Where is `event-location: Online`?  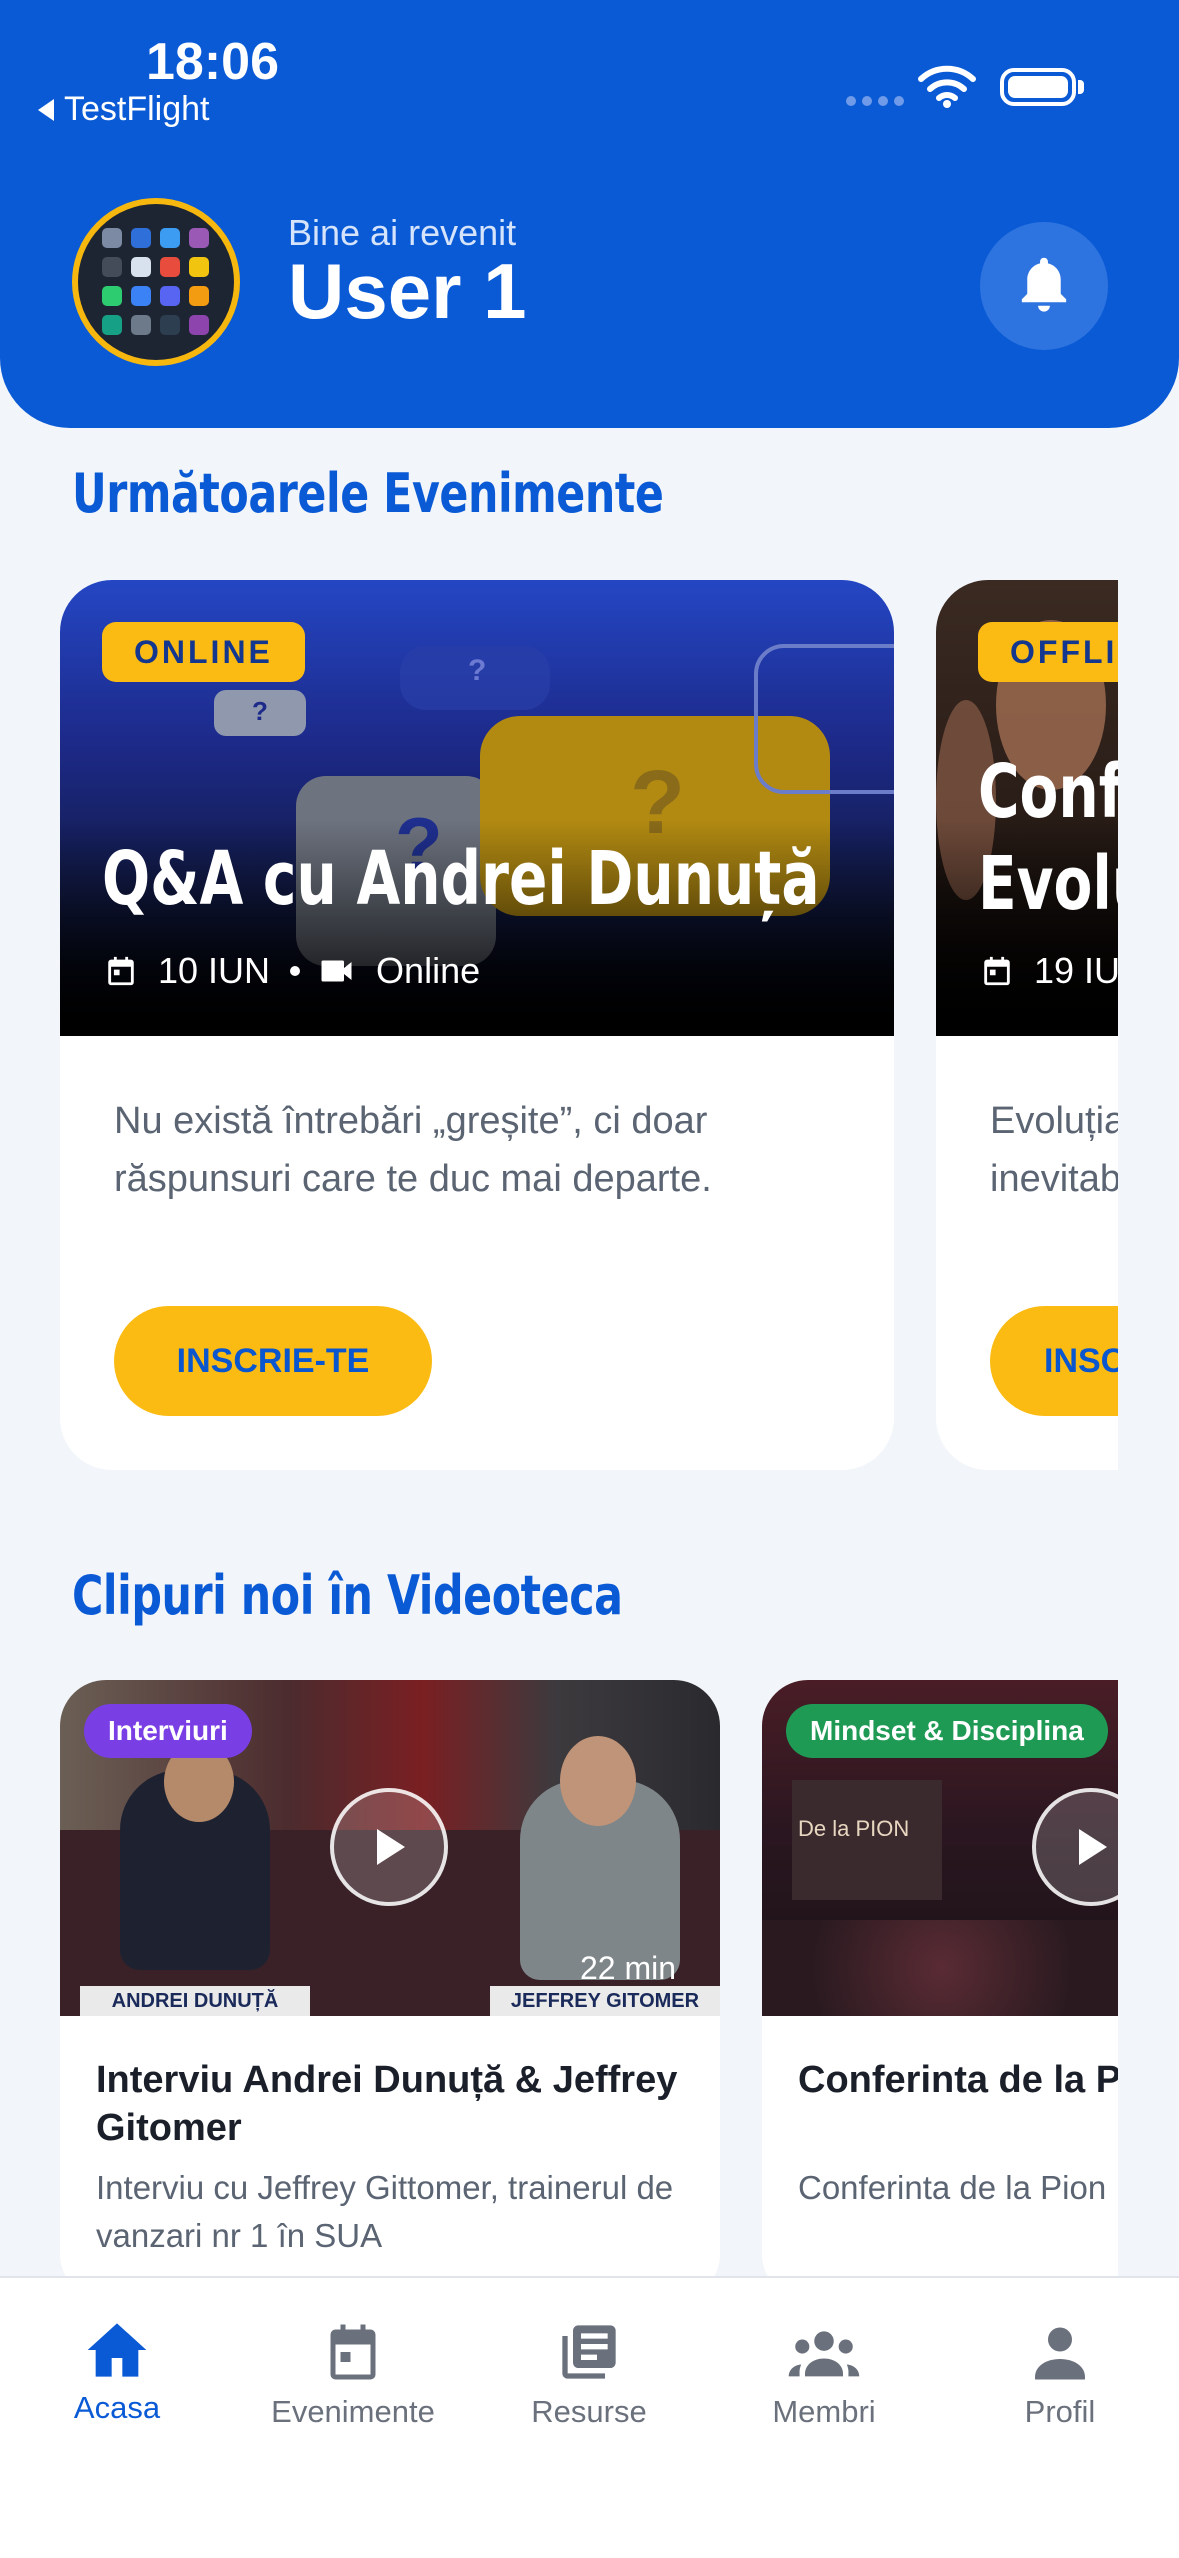
event-location: Online is located at coordinates (428, 970).